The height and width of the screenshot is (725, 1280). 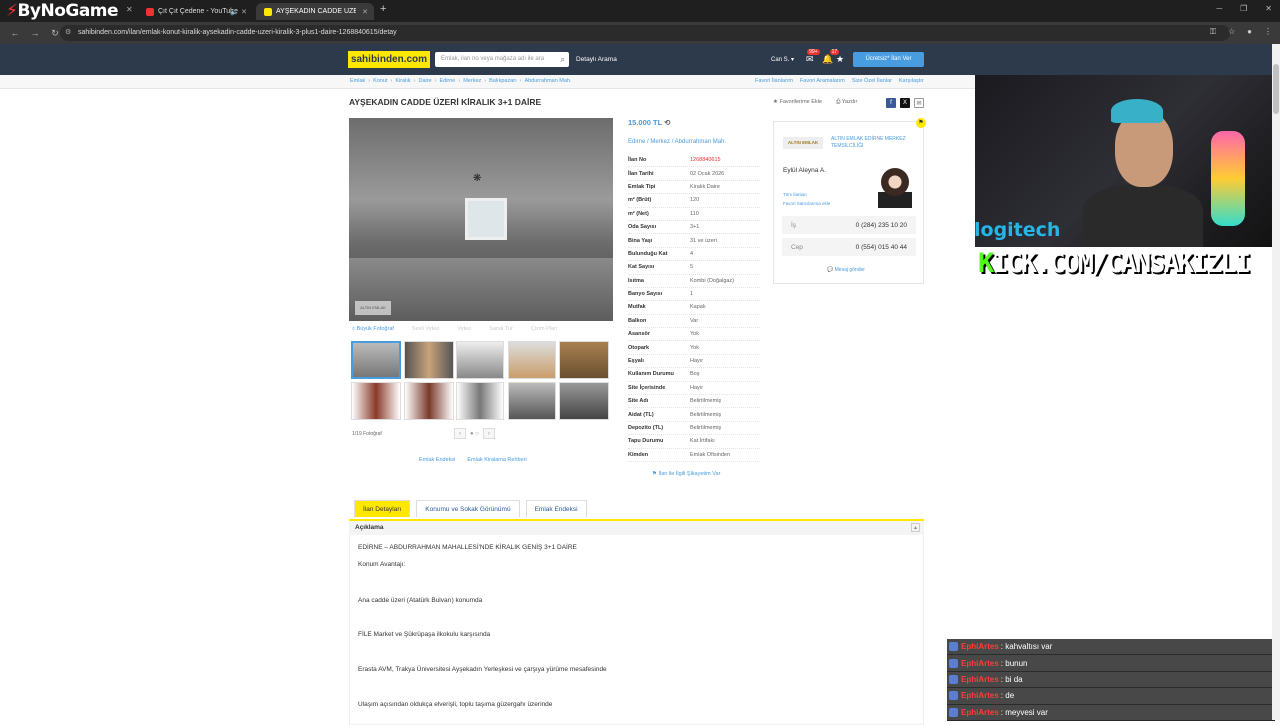 What do you see at coordinates (645, 294) in the screenshot?
I see `info-label: Banyo Sayısı` at bounding box center [645, 294].